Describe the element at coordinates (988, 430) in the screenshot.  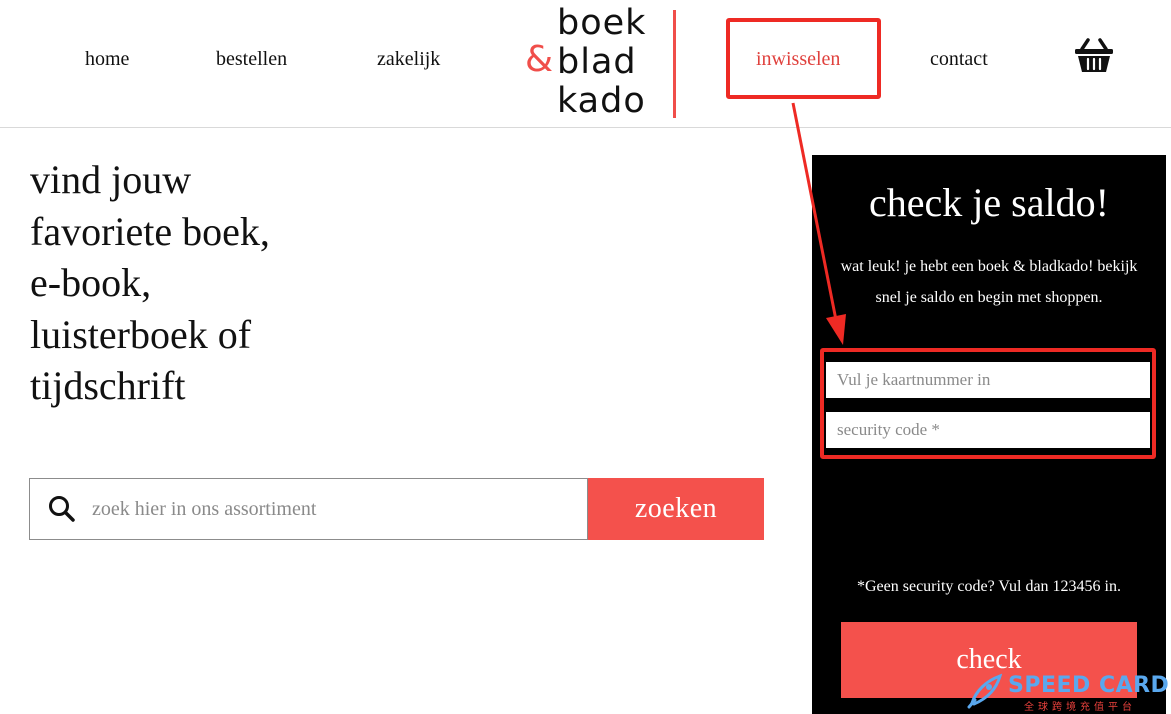
I see `security-code-field` at that location.